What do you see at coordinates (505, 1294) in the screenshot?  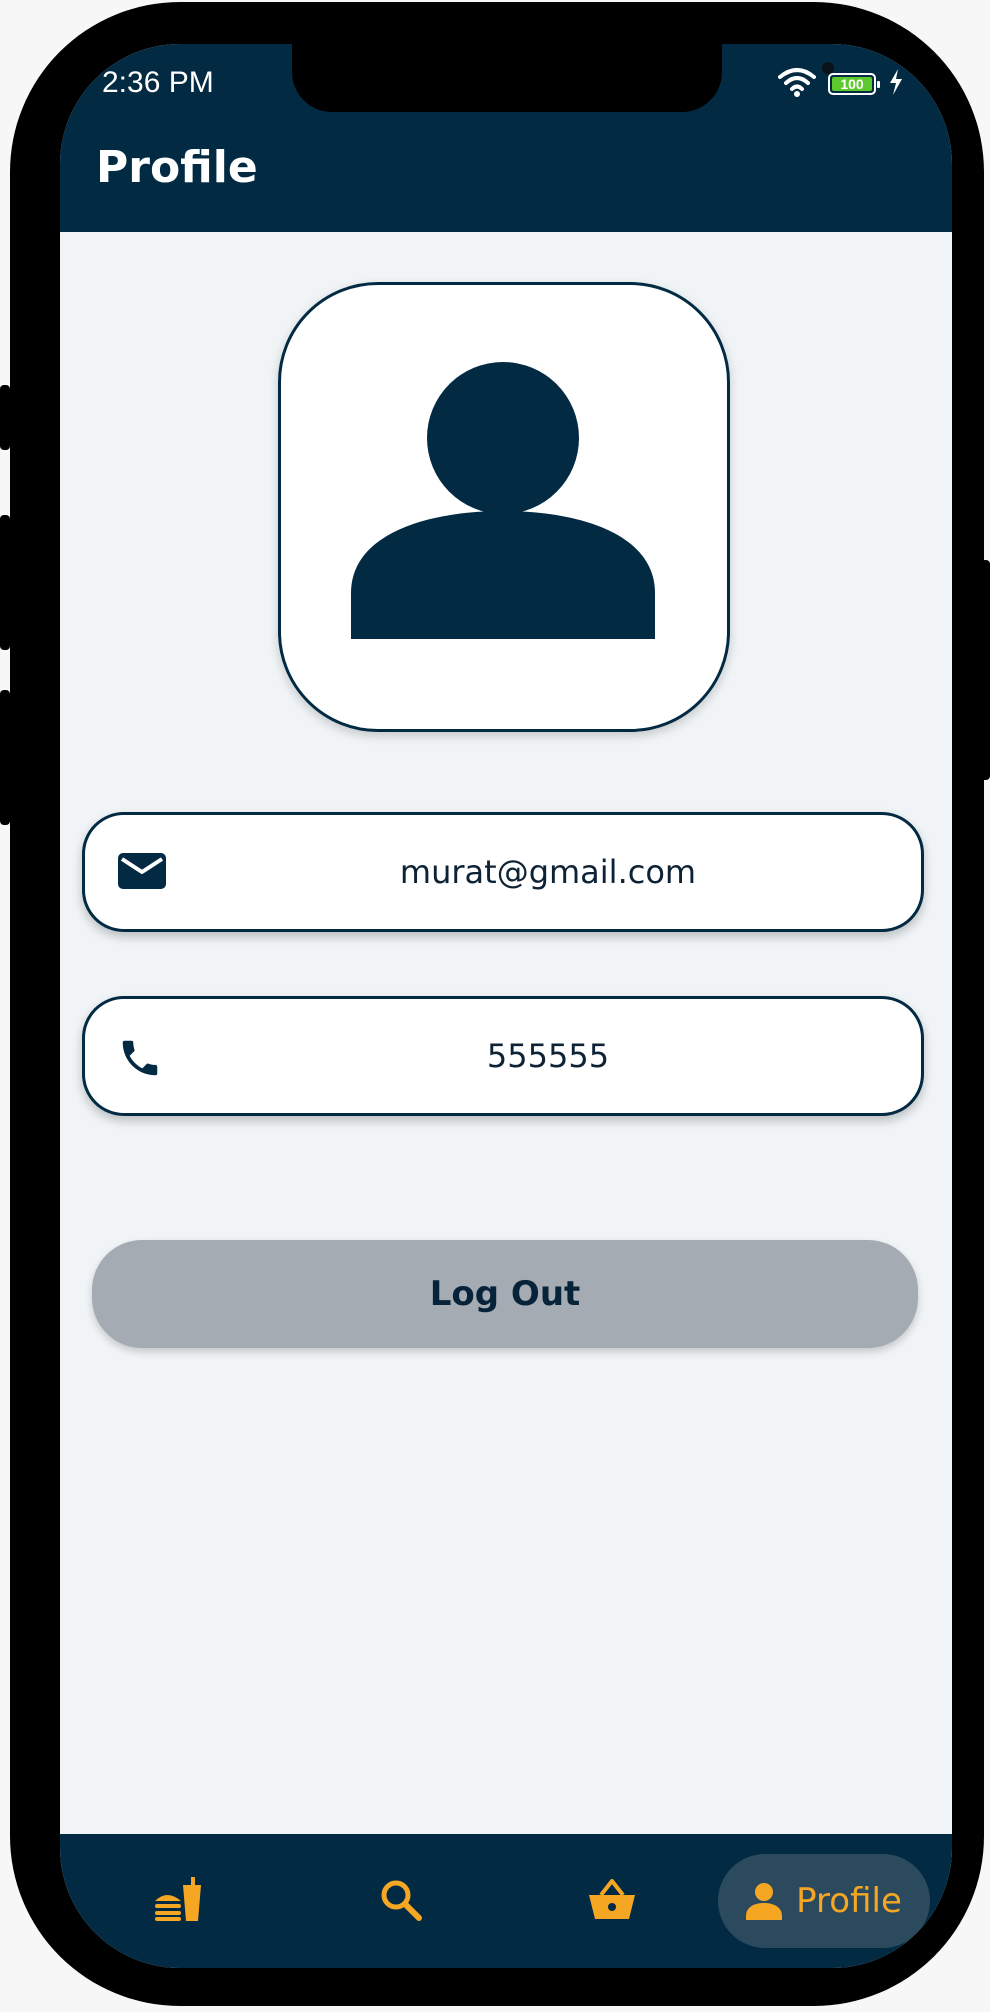 I see `logout-button: Log Out` at bounding box center [505, 1294].